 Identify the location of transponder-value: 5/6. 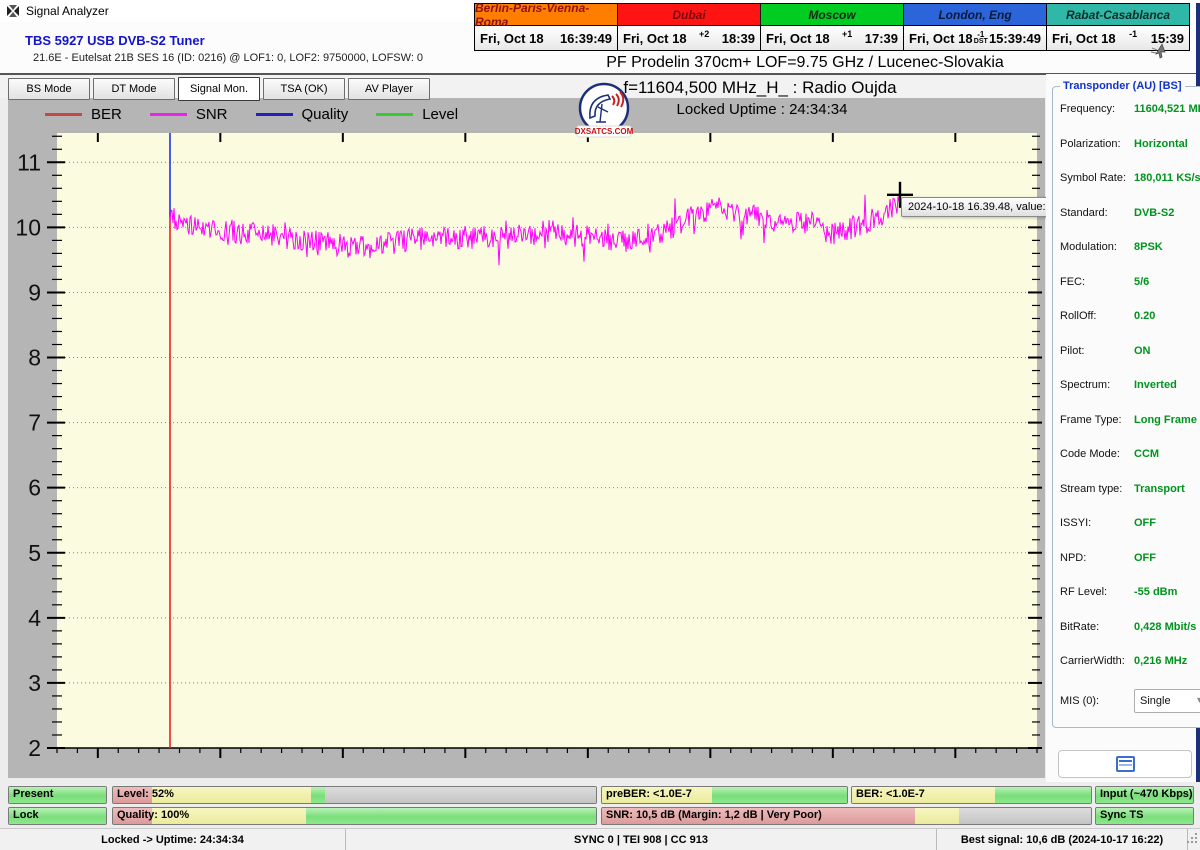
(1142, 281).